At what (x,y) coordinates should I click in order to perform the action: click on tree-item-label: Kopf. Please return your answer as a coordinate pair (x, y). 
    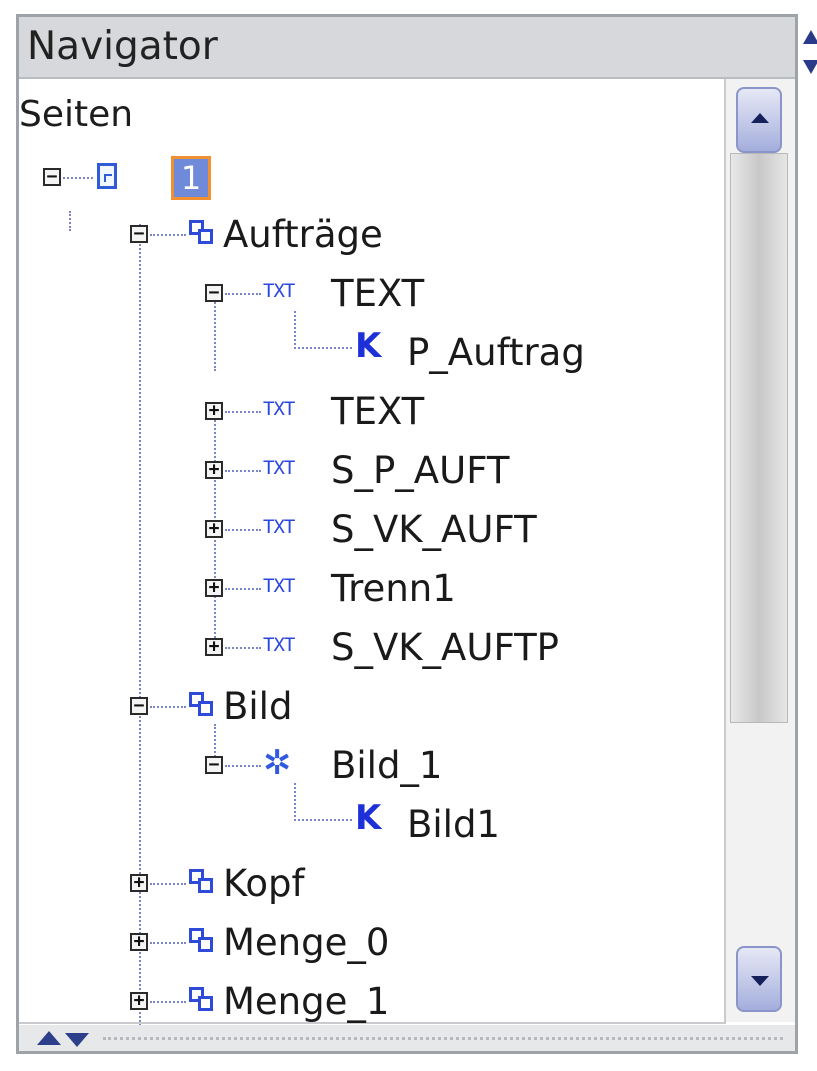
    Looking at the image, I should click on (264, 883).